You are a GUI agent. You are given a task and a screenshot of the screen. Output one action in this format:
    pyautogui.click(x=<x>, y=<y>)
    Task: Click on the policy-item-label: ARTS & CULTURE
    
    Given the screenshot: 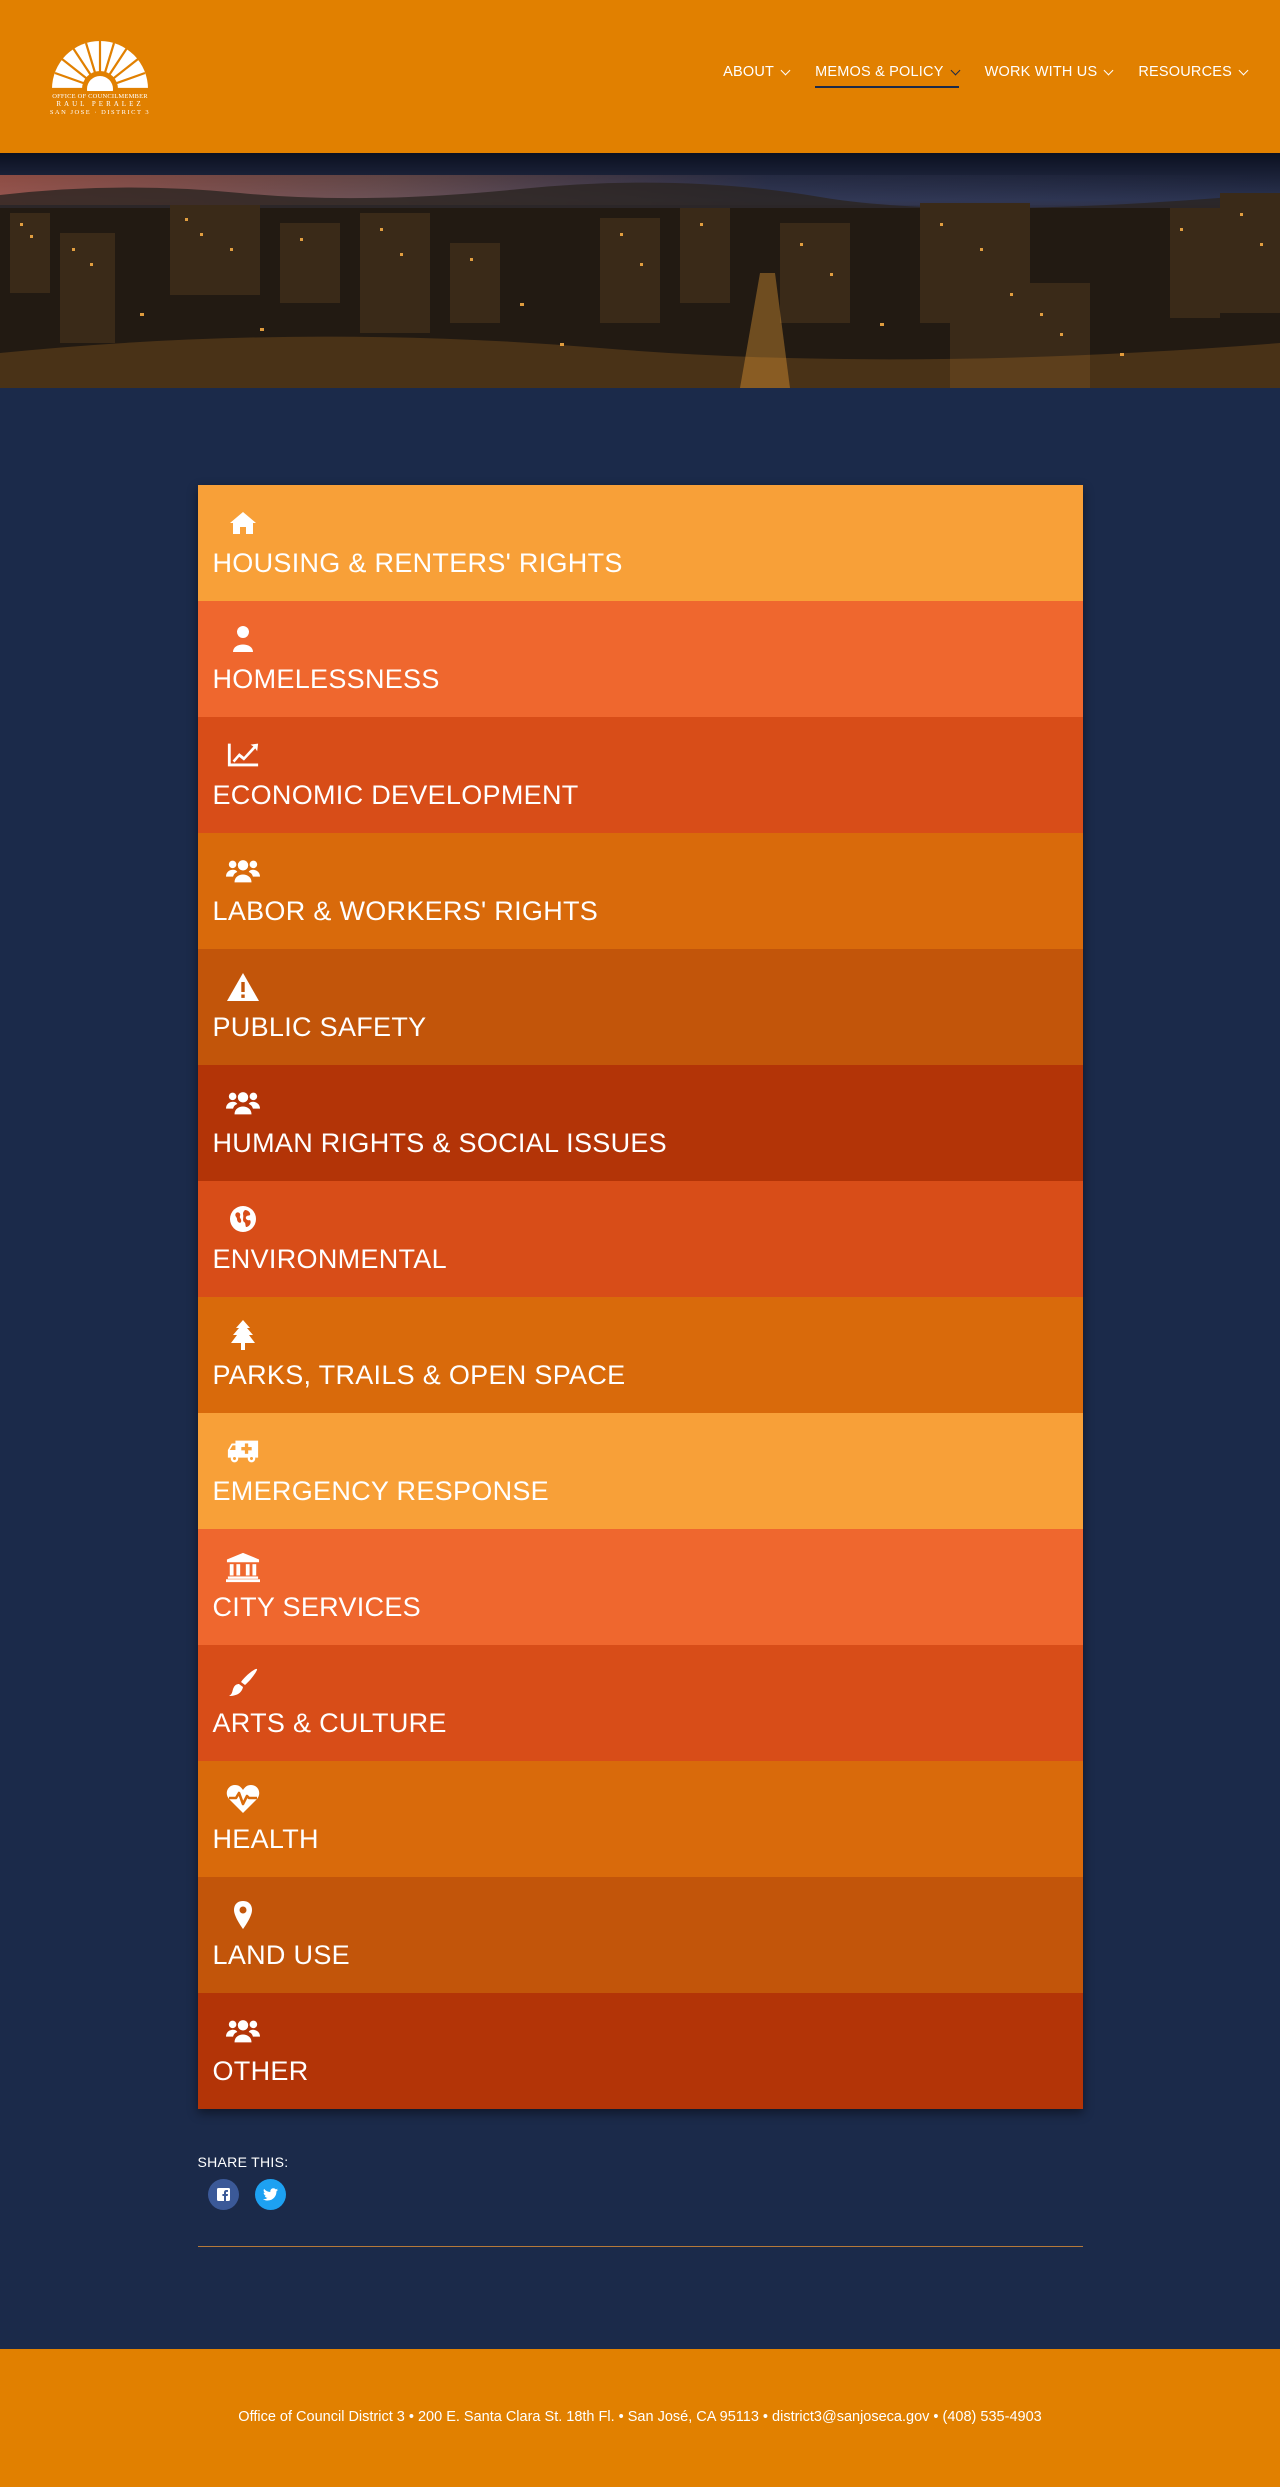 What is the action you would take?
    pyautogui.click(x=329, y=1723)
    